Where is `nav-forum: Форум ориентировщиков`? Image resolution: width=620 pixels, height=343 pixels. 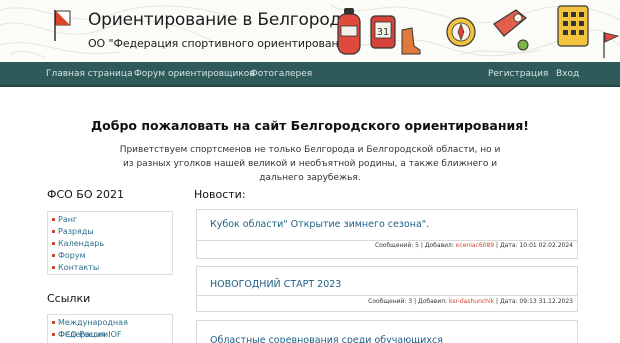 nav-forum: Форум ориентировщиков is located at coordinates (194, 74).